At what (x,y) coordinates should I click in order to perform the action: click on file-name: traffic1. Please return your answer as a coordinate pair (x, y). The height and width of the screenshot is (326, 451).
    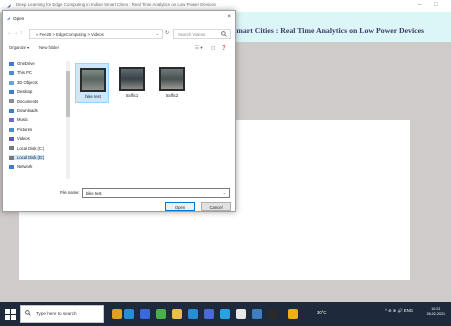
    Looking at the image, I should click on (132, 95).